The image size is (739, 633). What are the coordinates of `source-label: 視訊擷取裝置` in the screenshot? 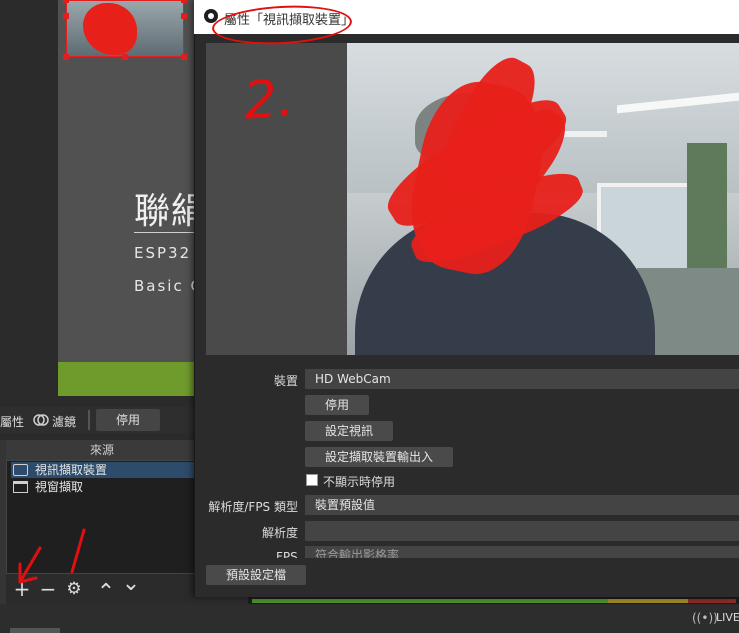 It's located at (71, 470).